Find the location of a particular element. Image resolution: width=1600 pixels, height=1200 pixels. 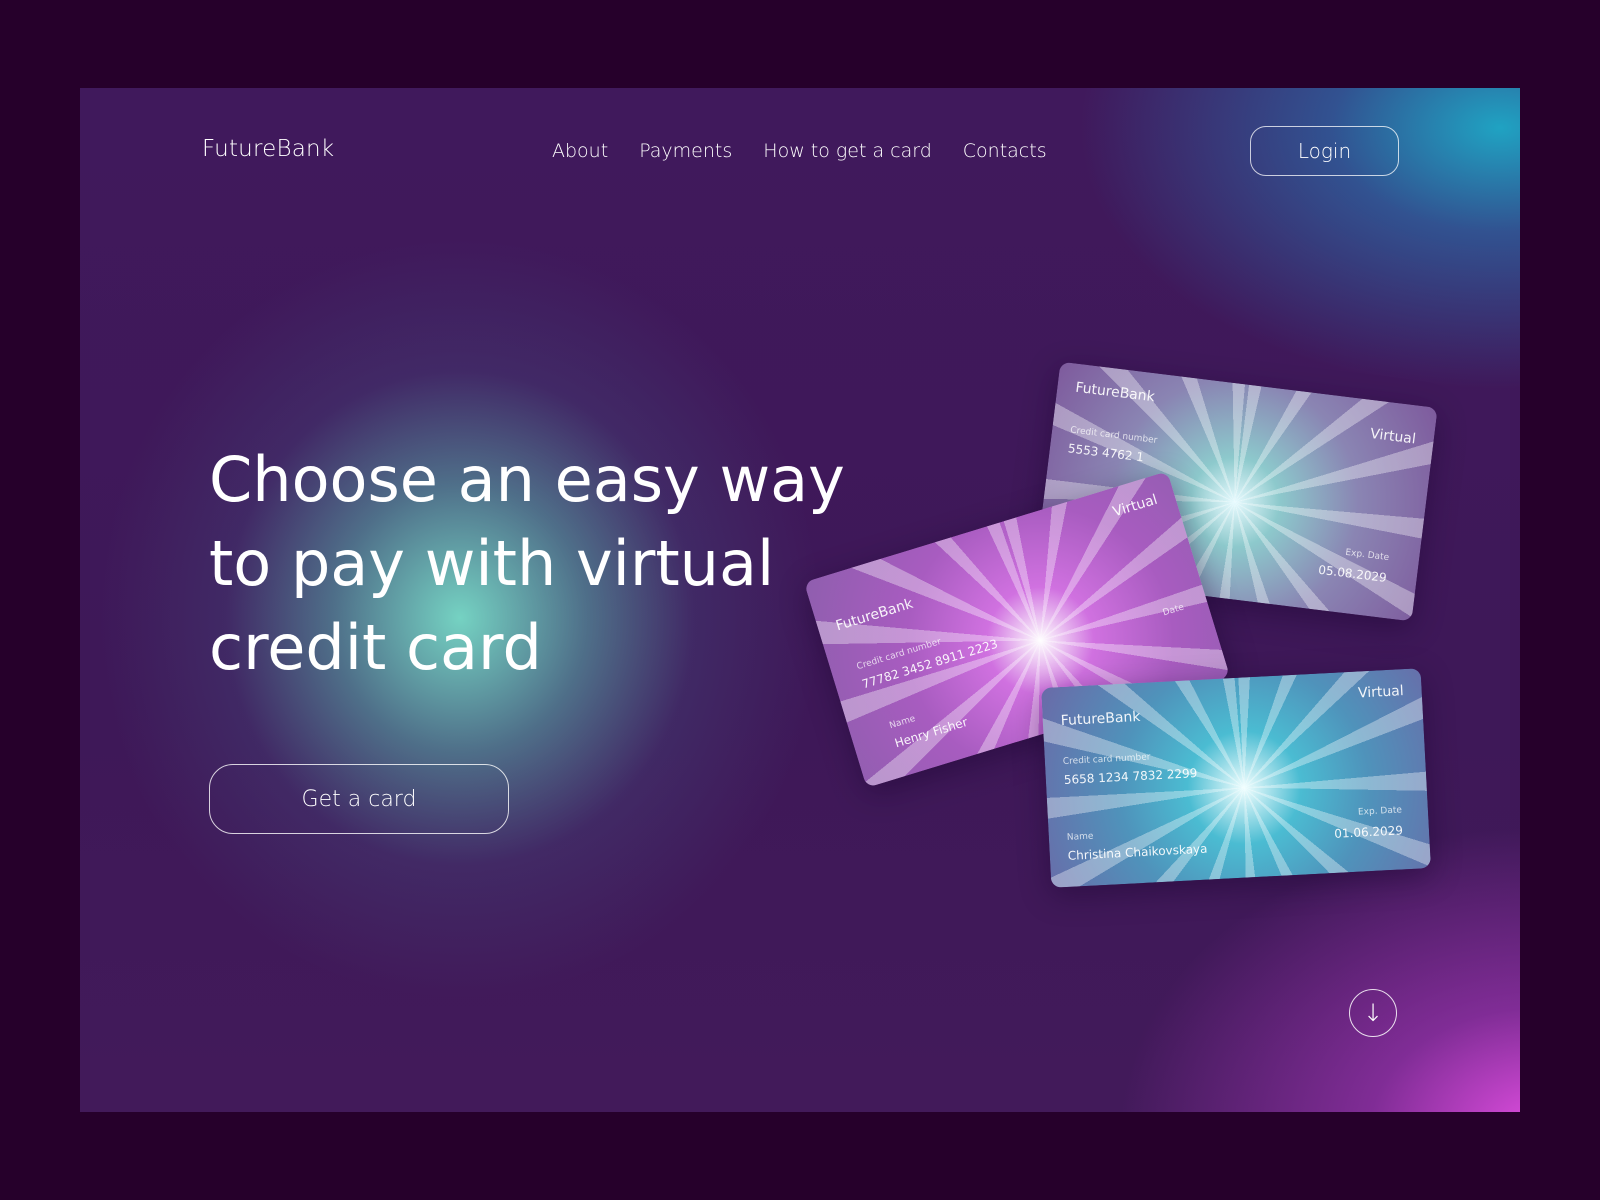

nav-payments: Payments is located at coordinates (685, 151).